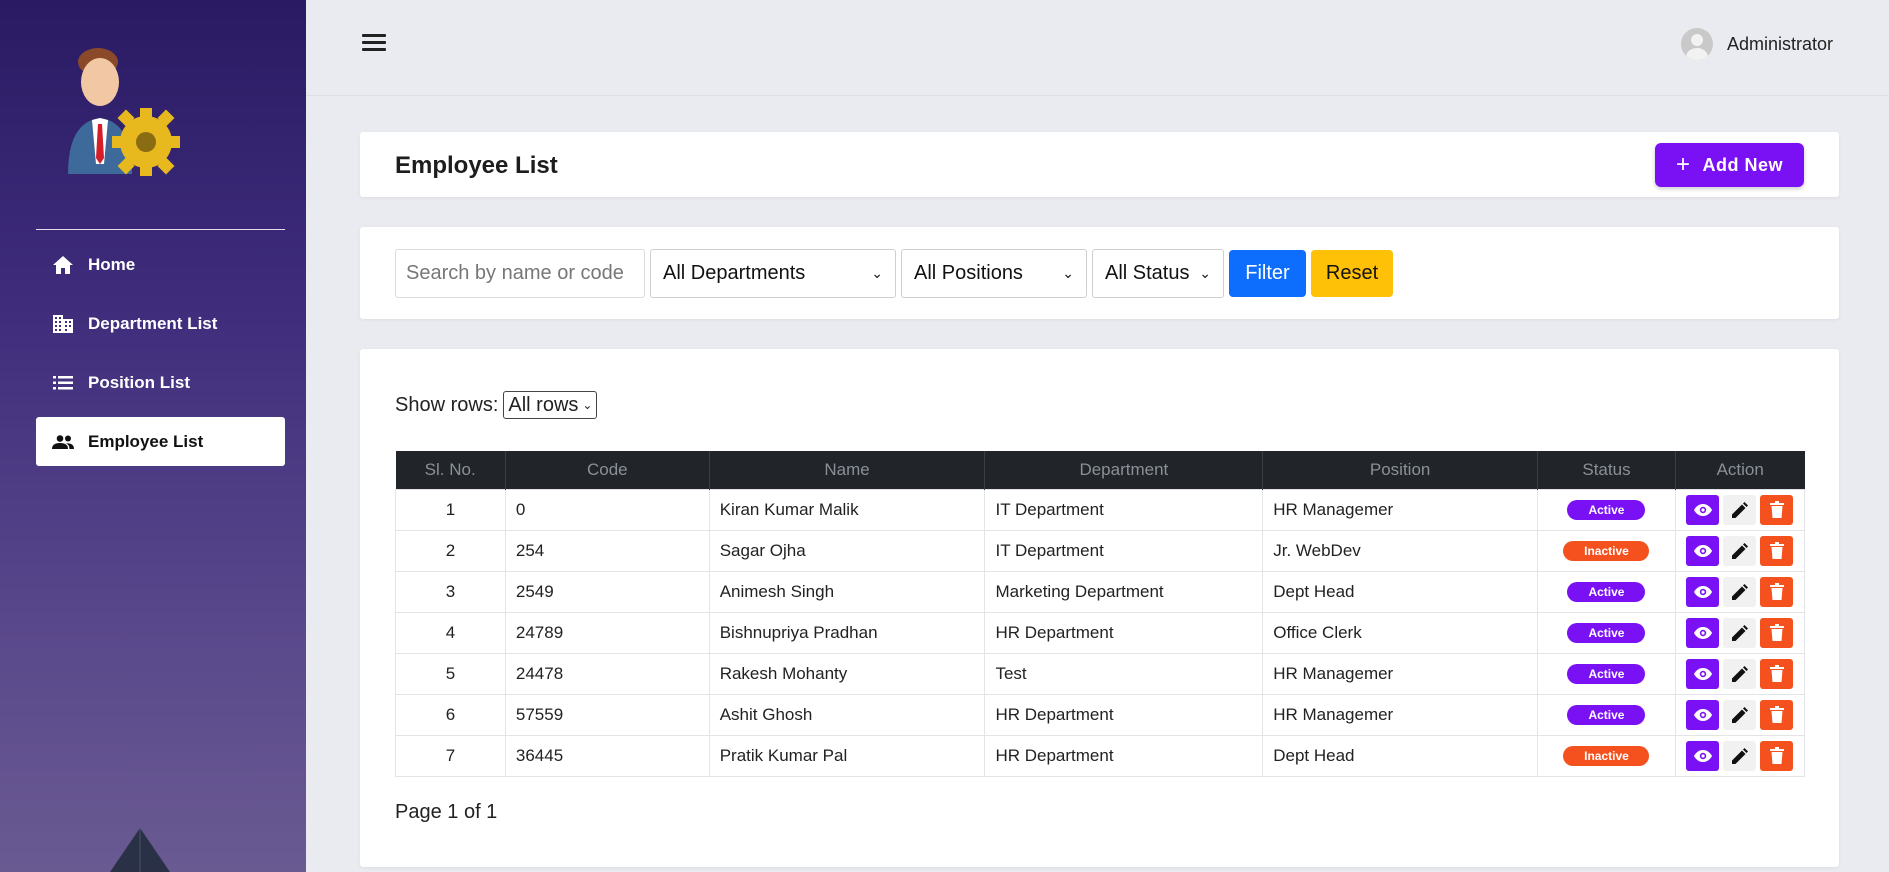 This screenshot has height=872, width=1889. Describe the element at coordinates (160, 229) in the screenshot. I see `sidebar-divider` at that location.